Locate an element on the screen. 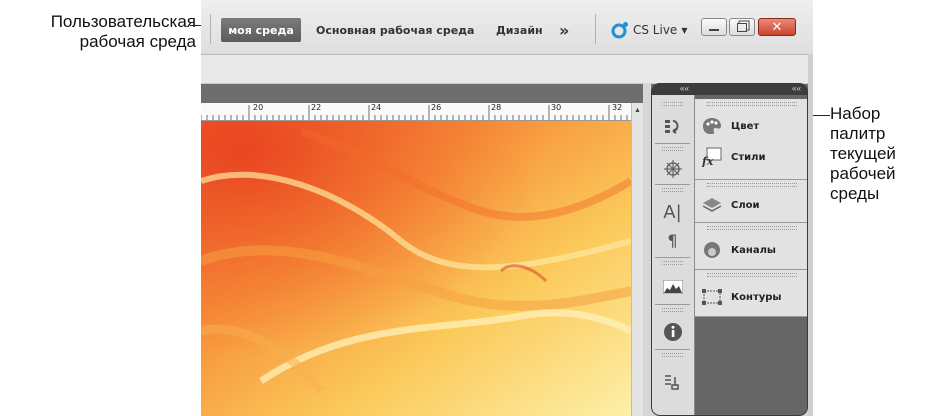 This screenshot has height=416, width=931. workspace-callout-line2: рабочая среда is located at coordinates (137, 41).